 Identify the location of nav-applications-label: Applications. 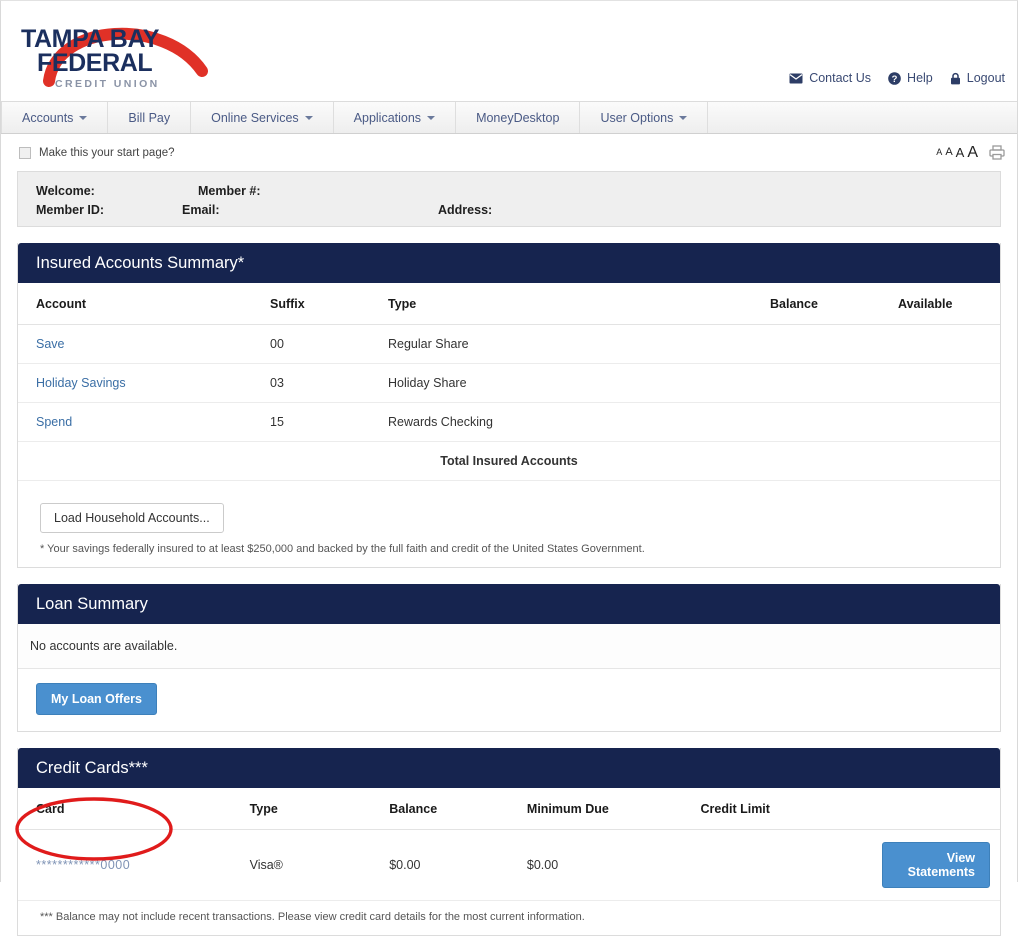
(387, 117).